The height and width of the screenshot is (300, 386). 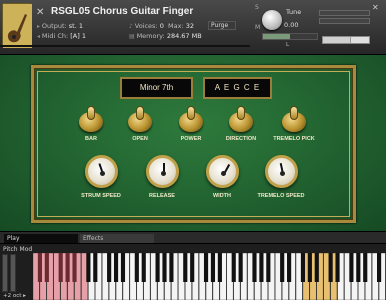 What do you see at coordinates (276, 36) in the screenshot?
I see `volume-fill` at bounding box center [276, 36].